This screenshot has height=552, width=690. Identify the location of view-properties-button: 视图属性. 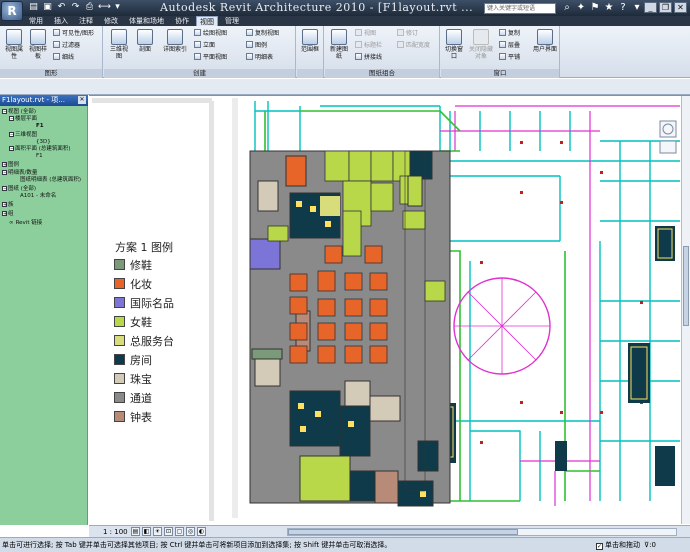
(14, 44).